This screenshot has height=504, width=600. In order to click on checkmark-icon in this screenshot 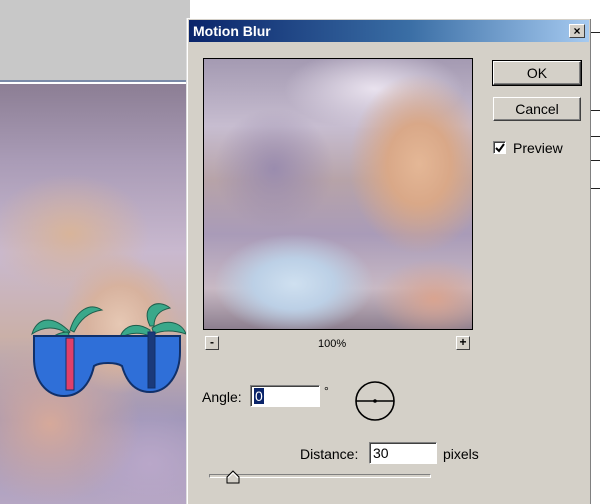, I will do `click(500, 148)`.